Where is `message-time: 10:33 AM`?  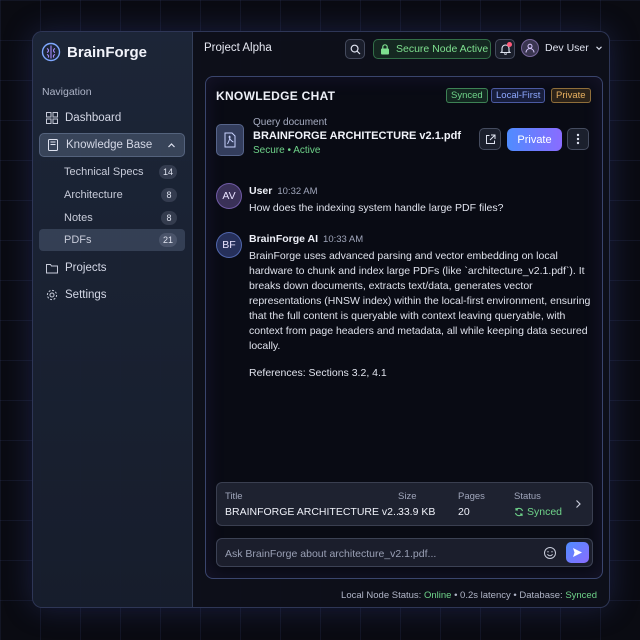
message-time: 10:33 AM is located at coordinates (343, 239).